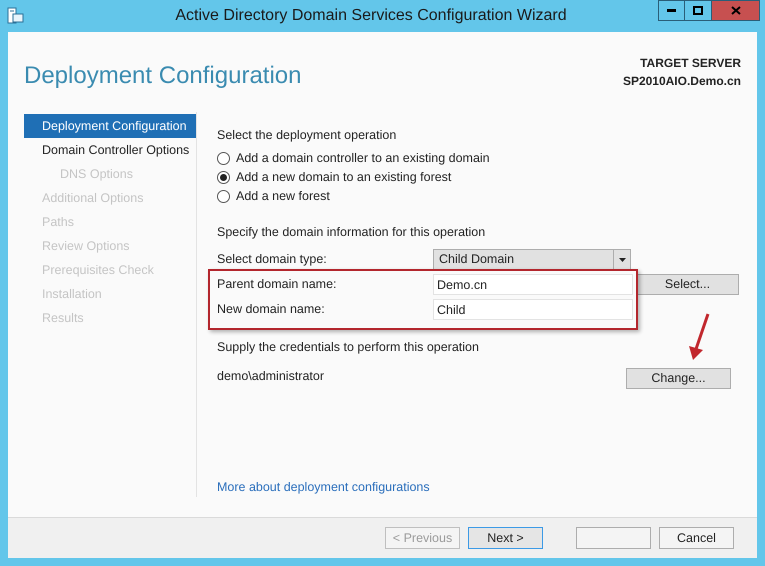  I want to click on close-button, so click(736, 10).